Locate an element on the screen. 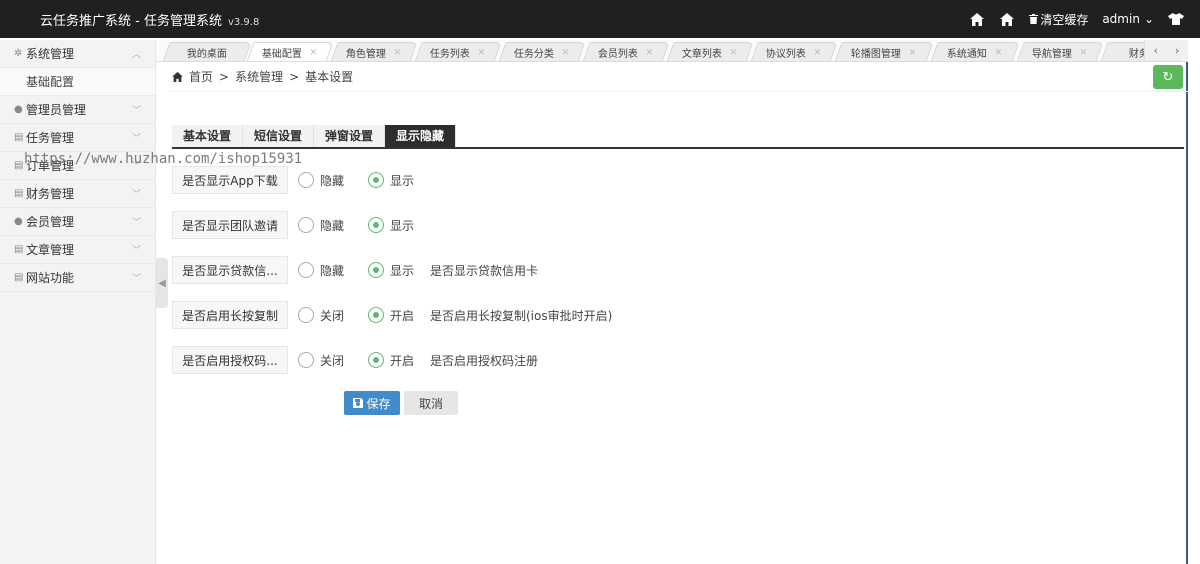  tab-label: 文章列表 is located at coordinates (702, 54).